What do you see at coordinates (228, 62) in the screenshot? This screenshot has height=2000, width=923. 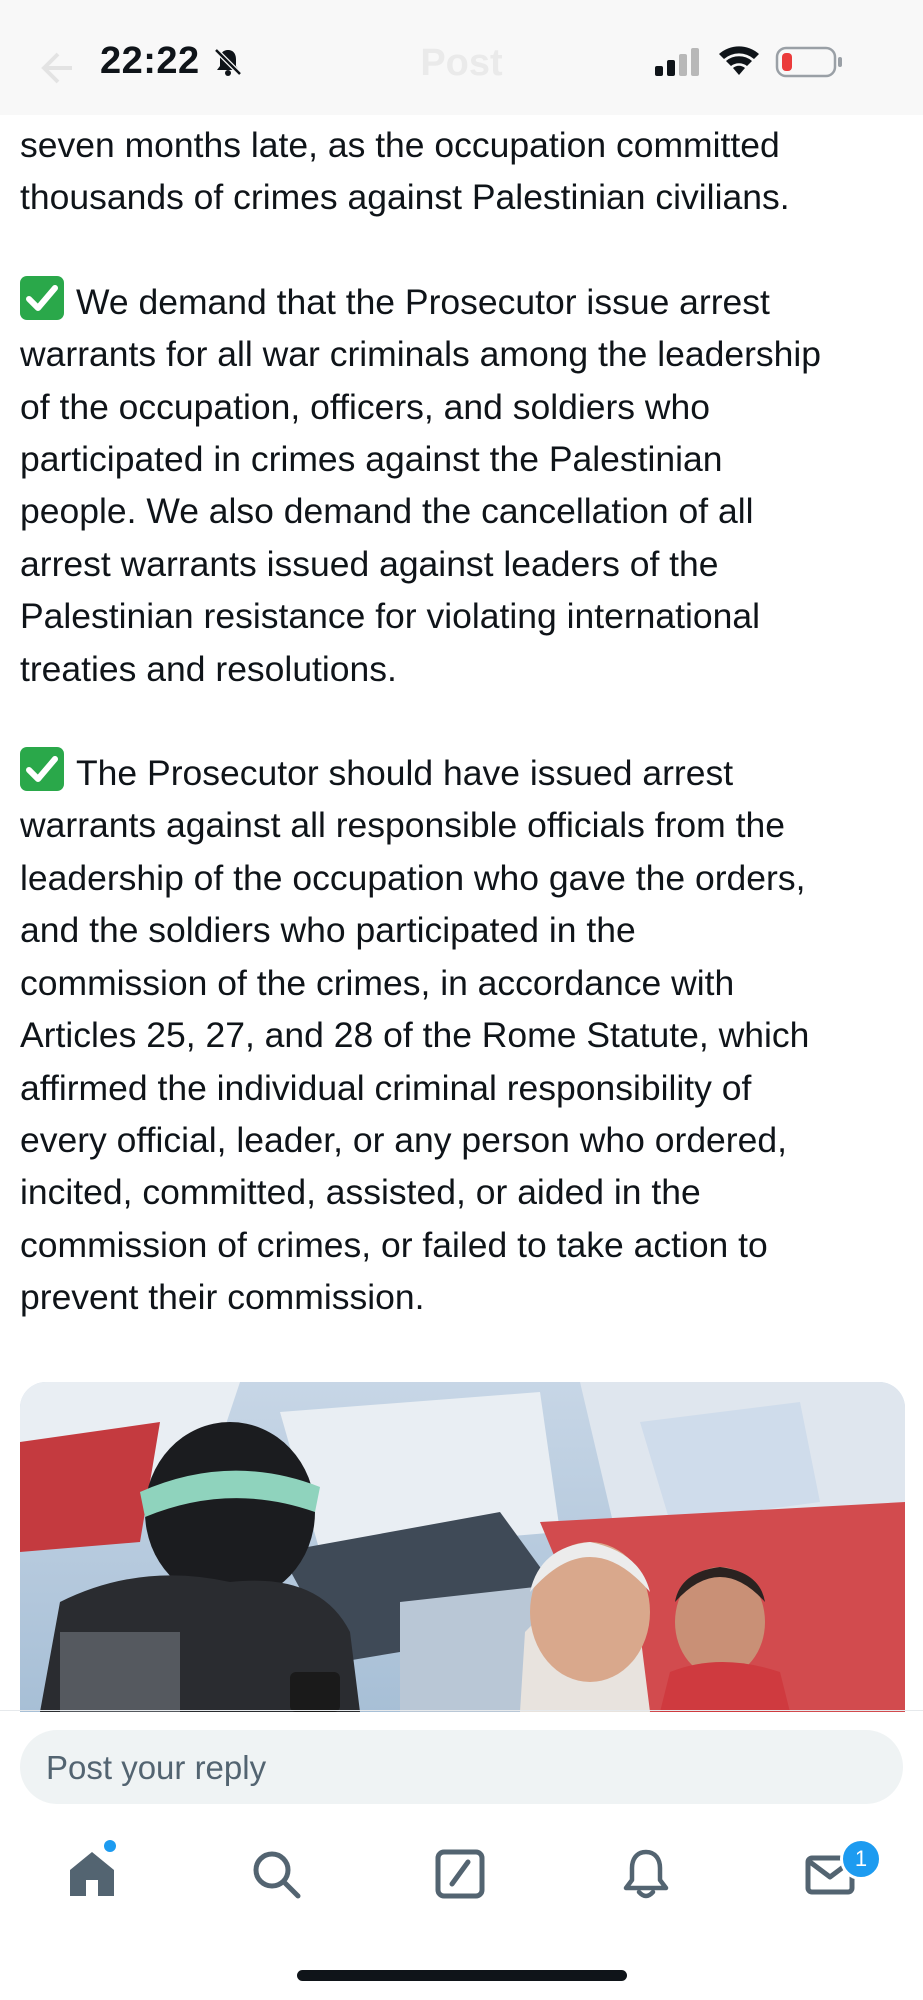 I see `bell-muted-icon` at bounding box center [228, 62].